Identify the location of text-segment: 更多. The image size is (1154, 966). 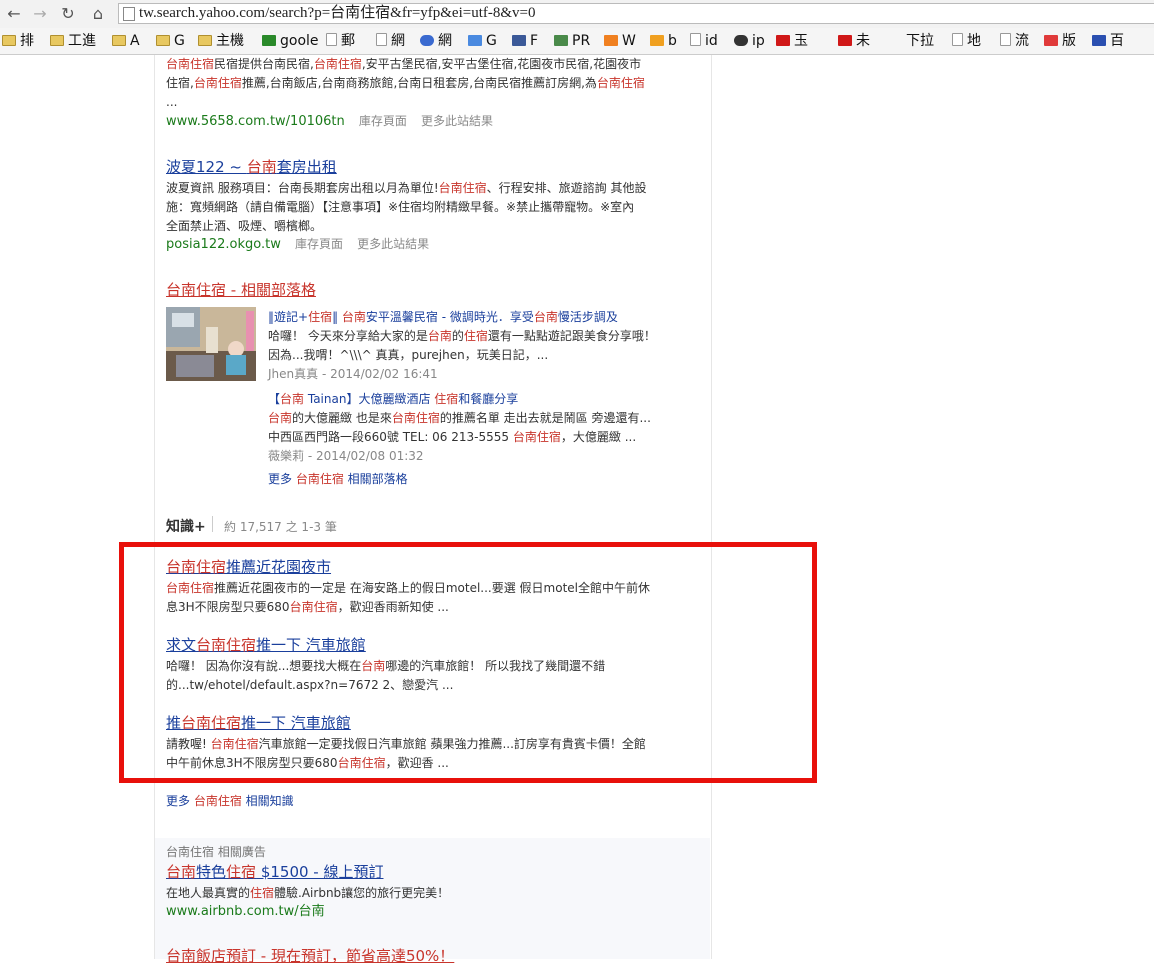
(282, 479).